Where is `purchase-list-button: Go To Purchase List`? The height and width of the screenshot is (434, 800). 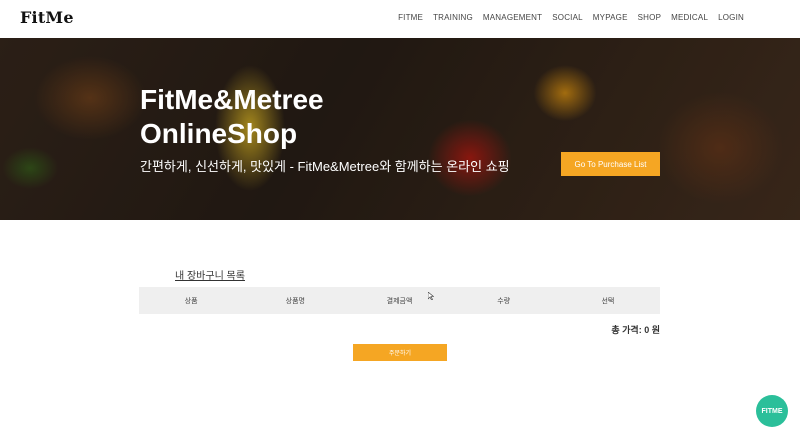 purchase-list-button: Go To Purchase List is located at coordinates (610, 164).